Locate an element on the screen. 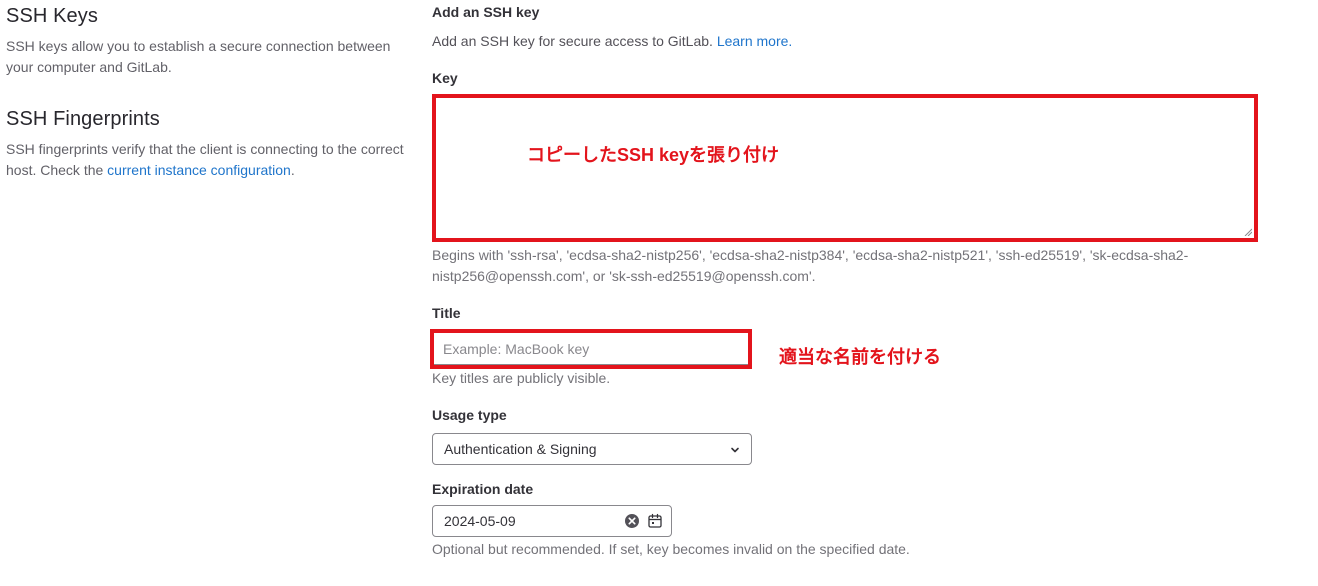 This screenshot has height=586, width=1318. resize-handle-icon is located at coordinates (1248, 232).